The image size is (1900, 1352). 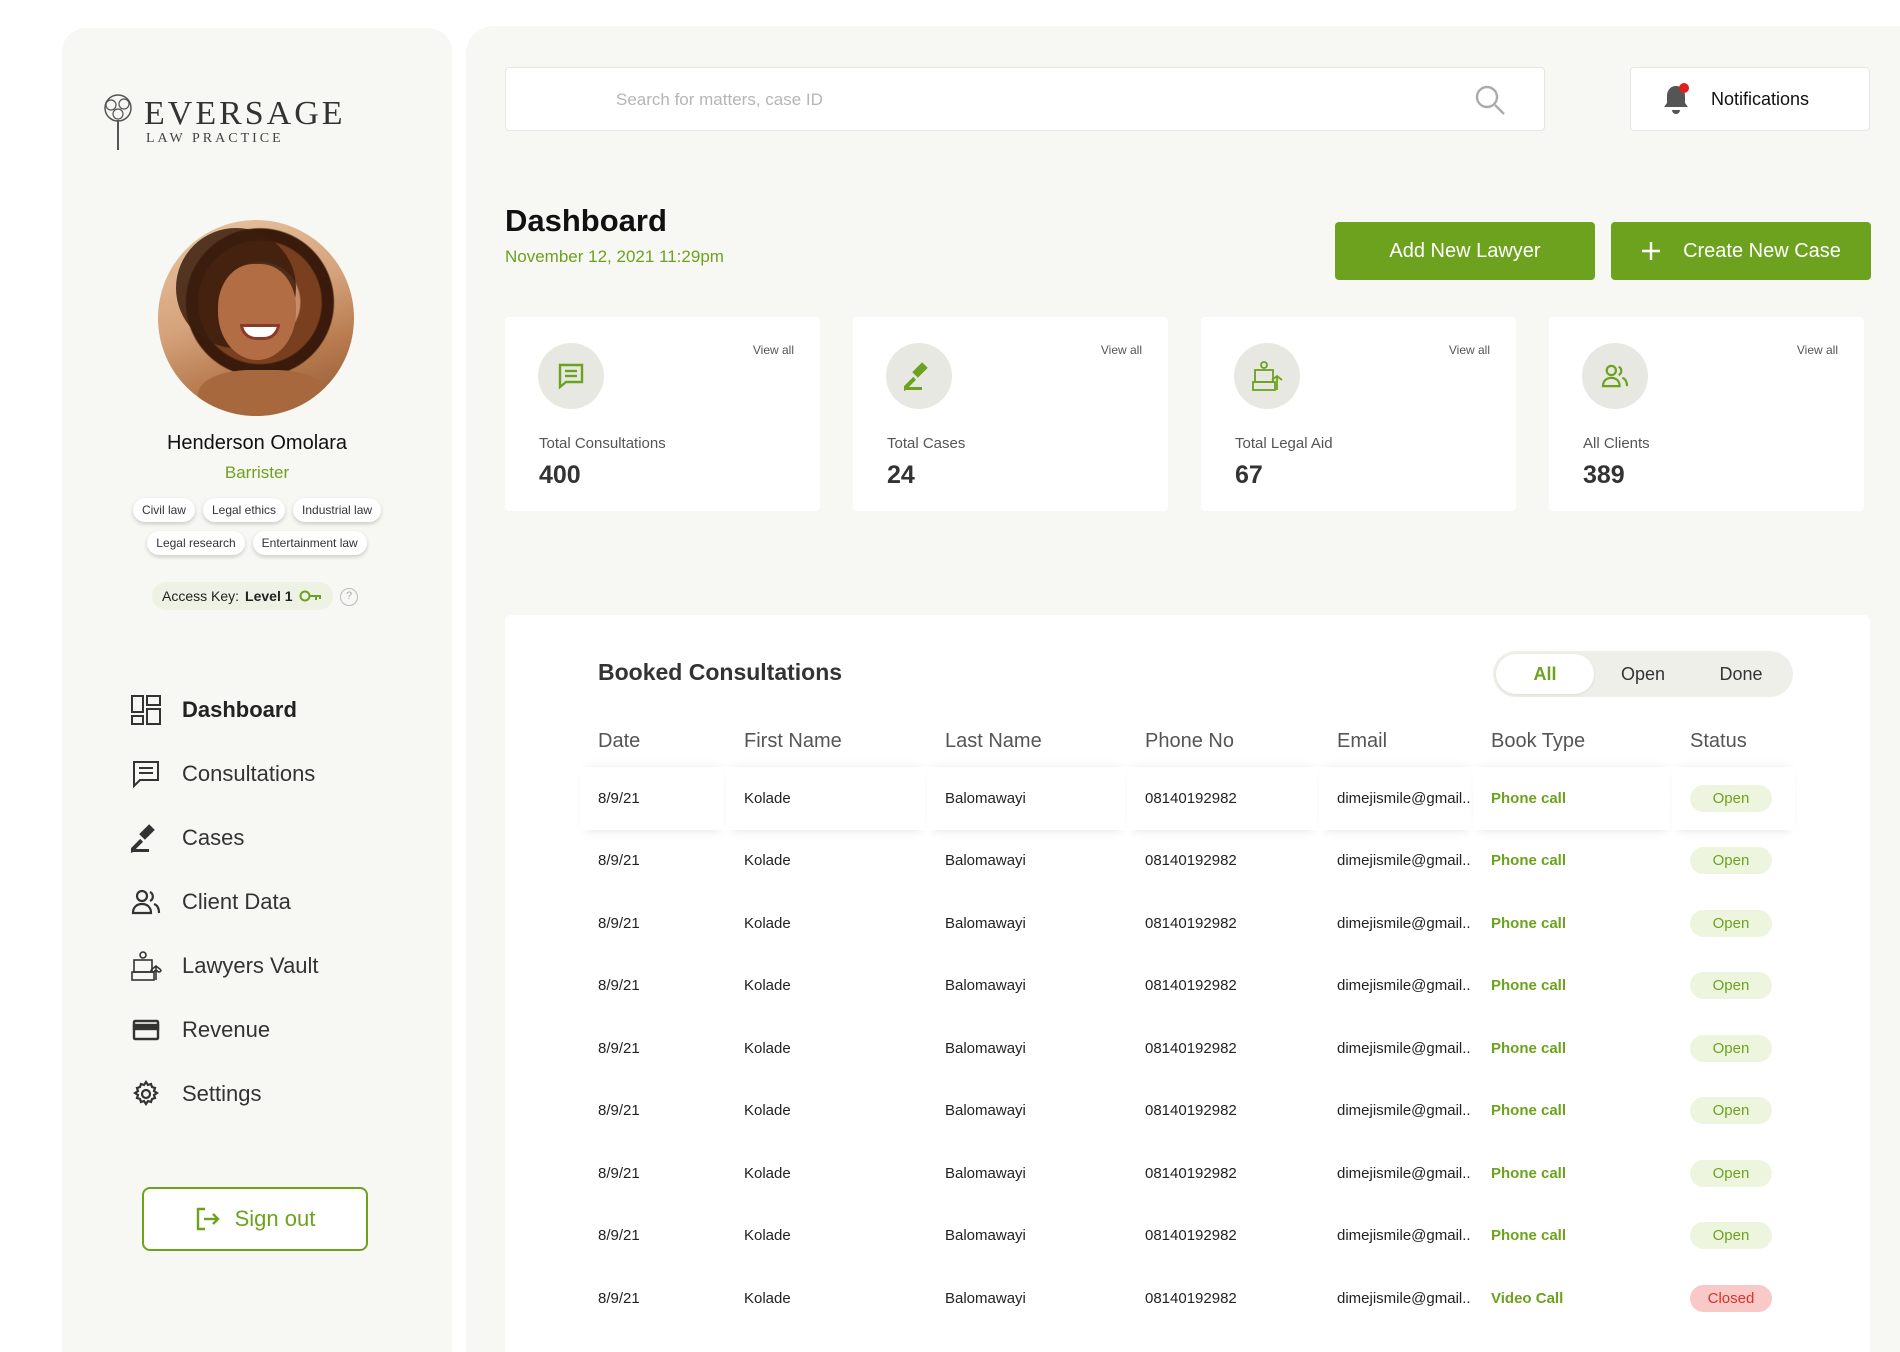 What do you see at coordinates (236, 901) in the screenshot?
I see `sidebar-item-label: Client Data` at bounding box center [236, 901].